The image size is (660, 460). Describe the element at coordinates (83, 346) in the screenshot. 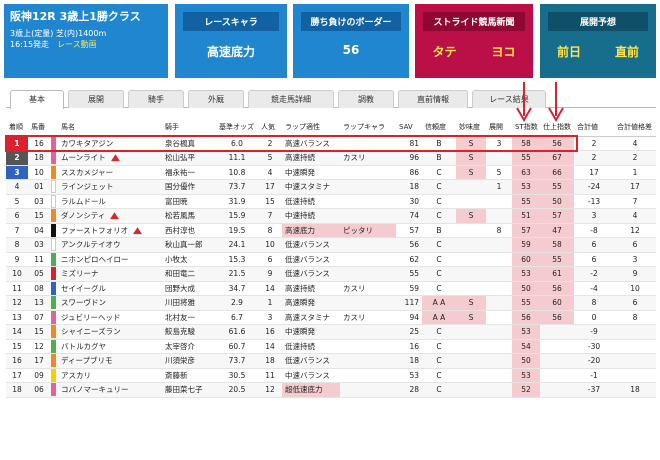

I see `horse-name: バトルカグヤ` at that location.